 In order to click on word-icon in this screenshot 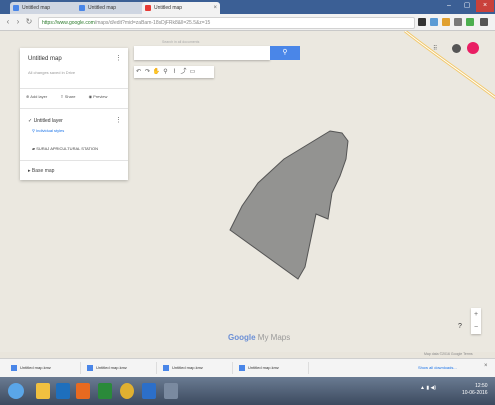, I will do `click(149, 391)`.